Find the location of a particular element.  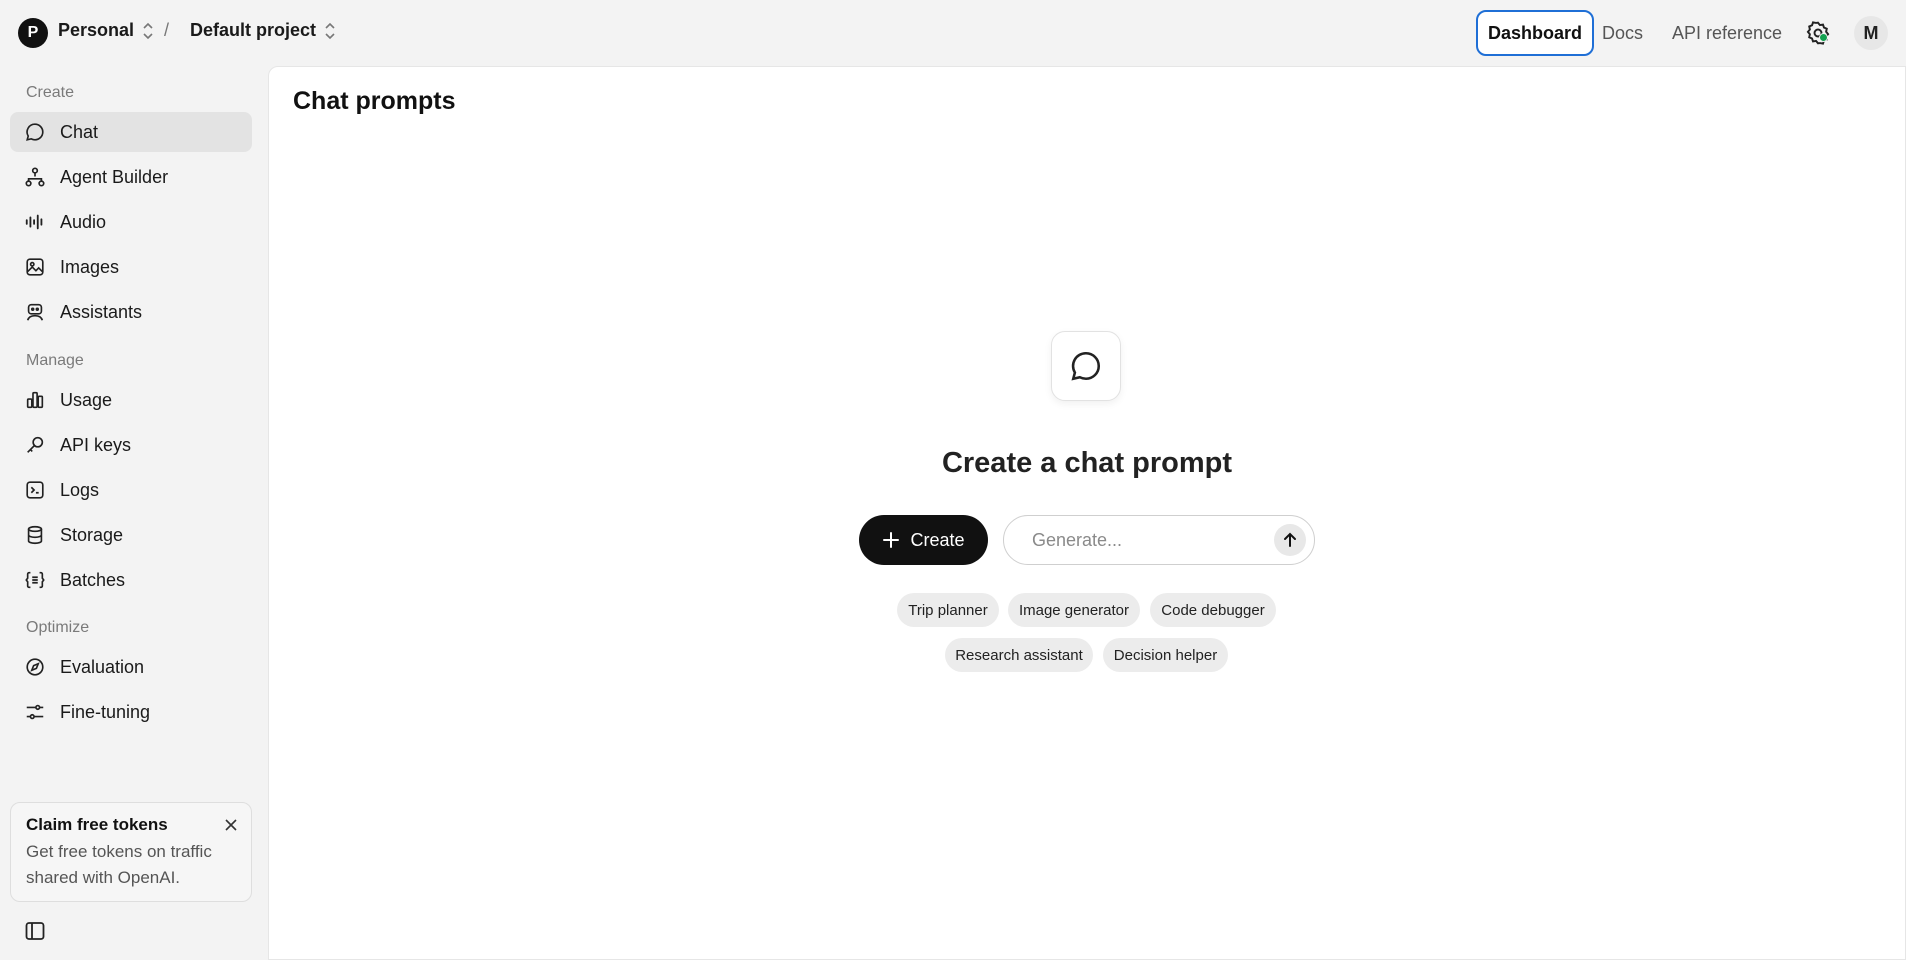

sidebar-item-label: Batches is located at coordinates (93, 579).